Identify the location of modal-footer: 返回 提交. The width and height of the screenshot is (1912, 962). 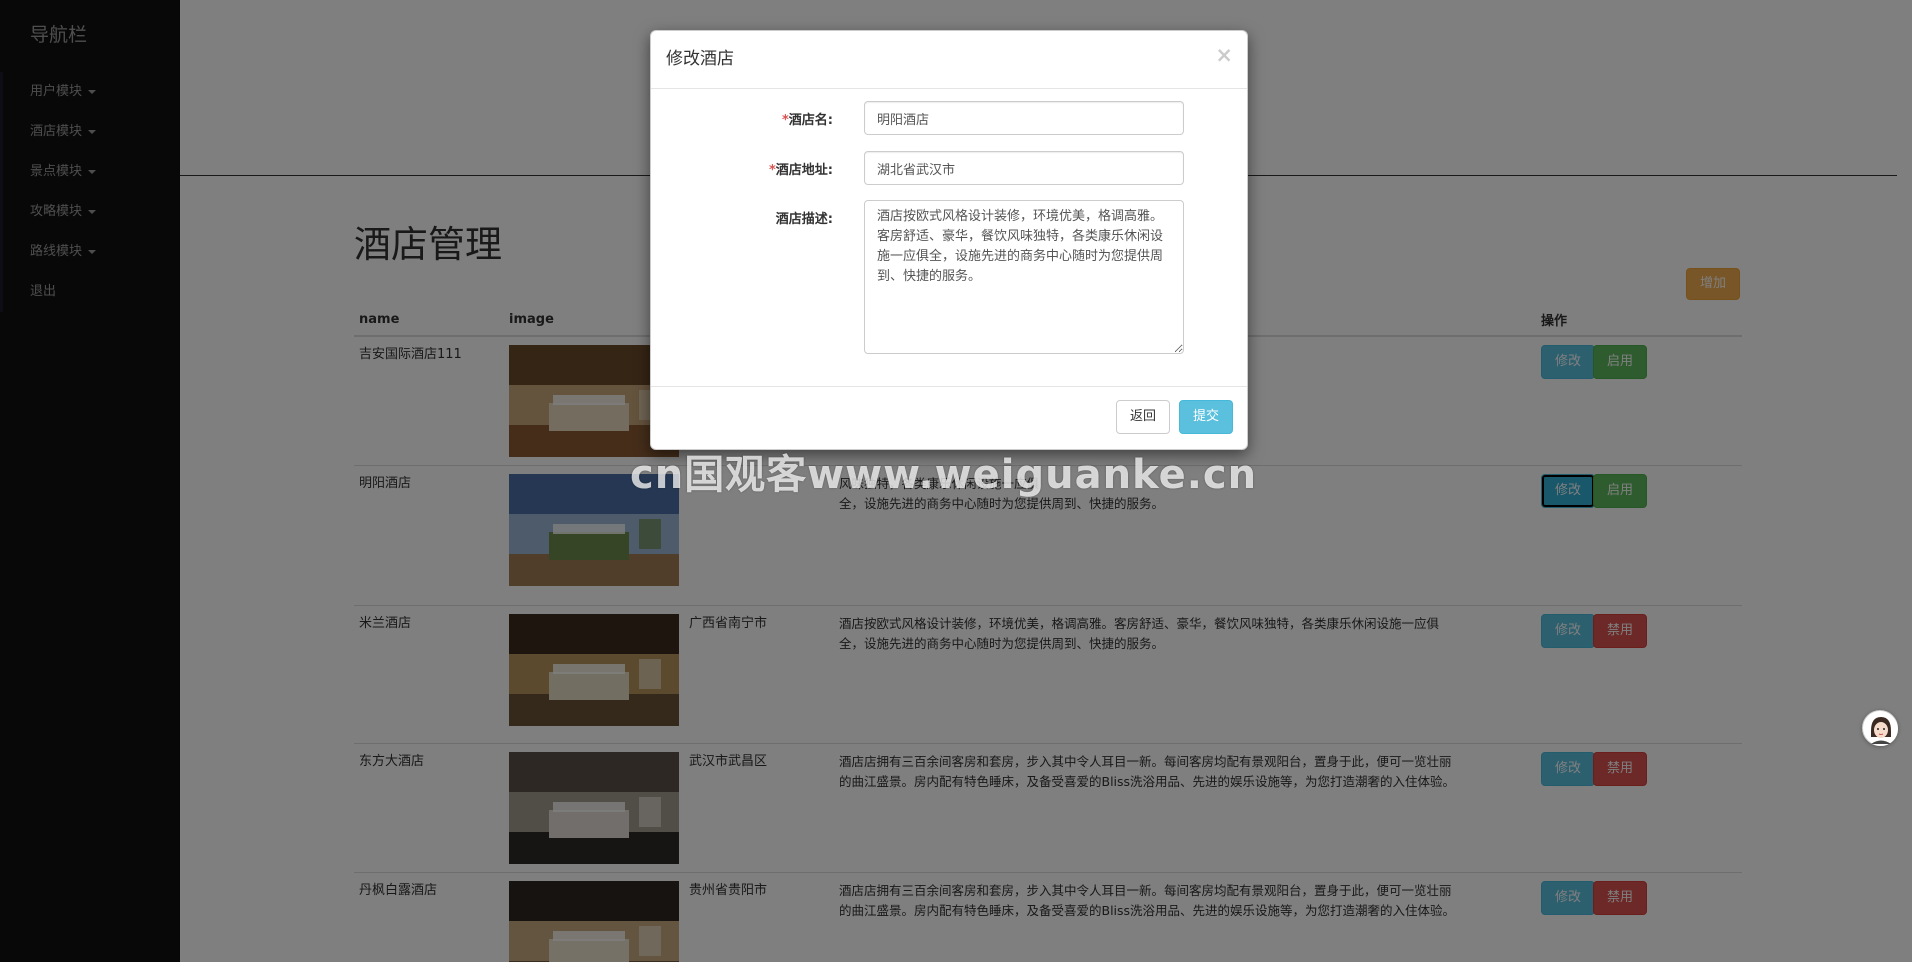
(949, 417).